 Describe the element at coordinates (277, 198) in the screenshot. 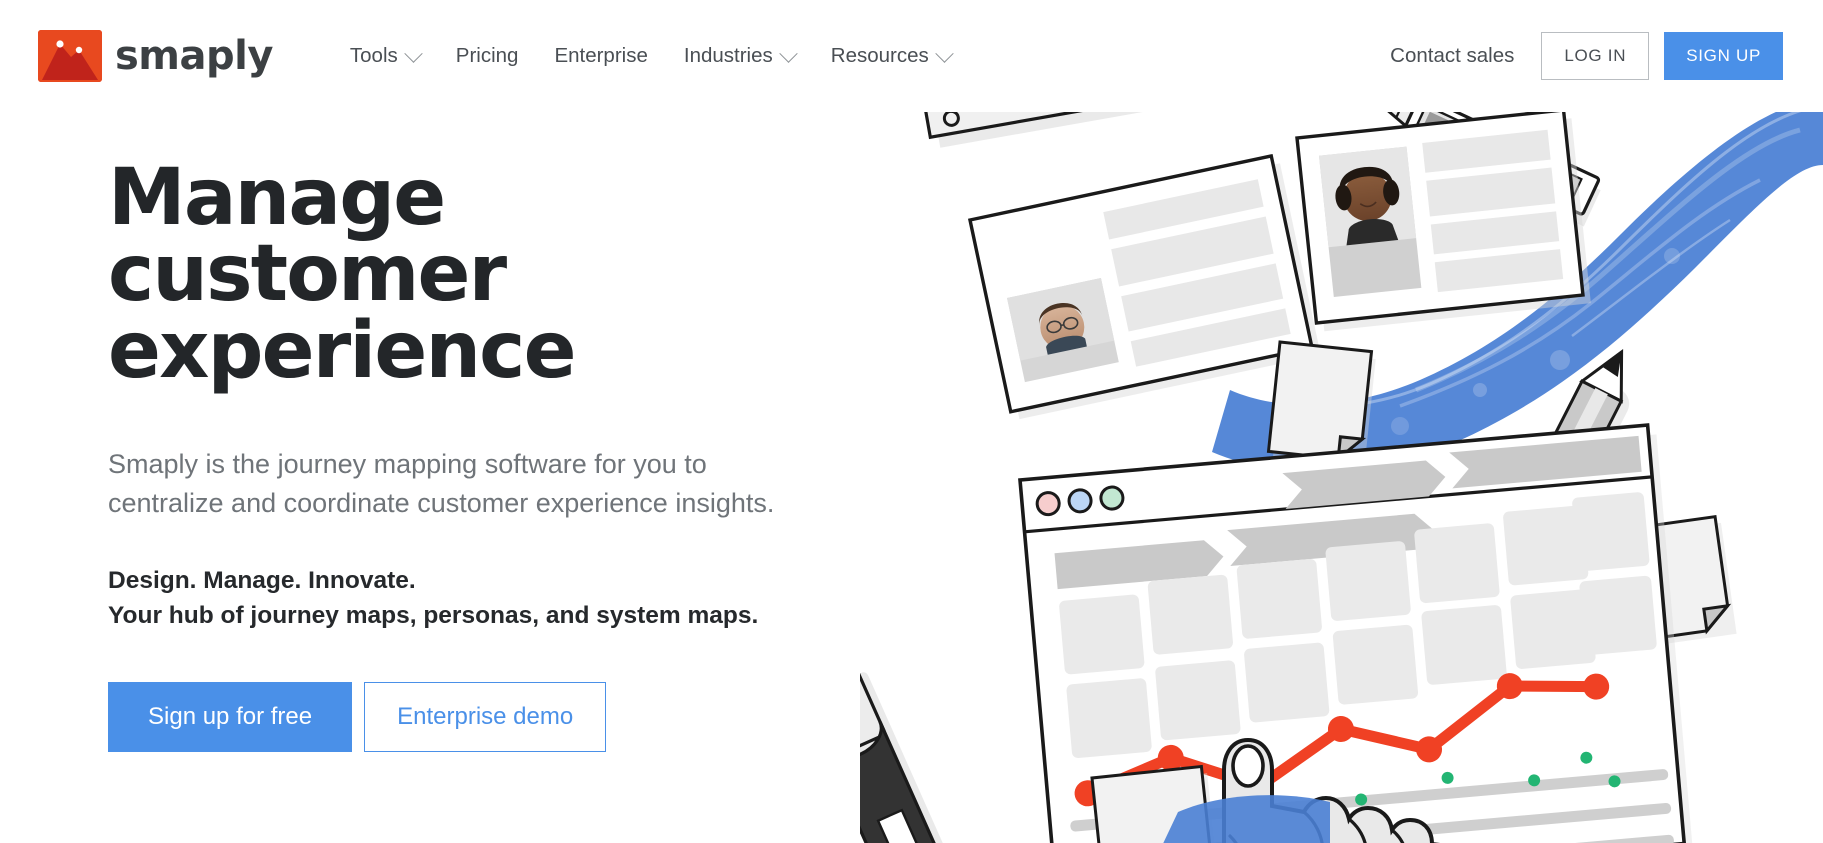

I see `headline-line-1: Manage` at that location.